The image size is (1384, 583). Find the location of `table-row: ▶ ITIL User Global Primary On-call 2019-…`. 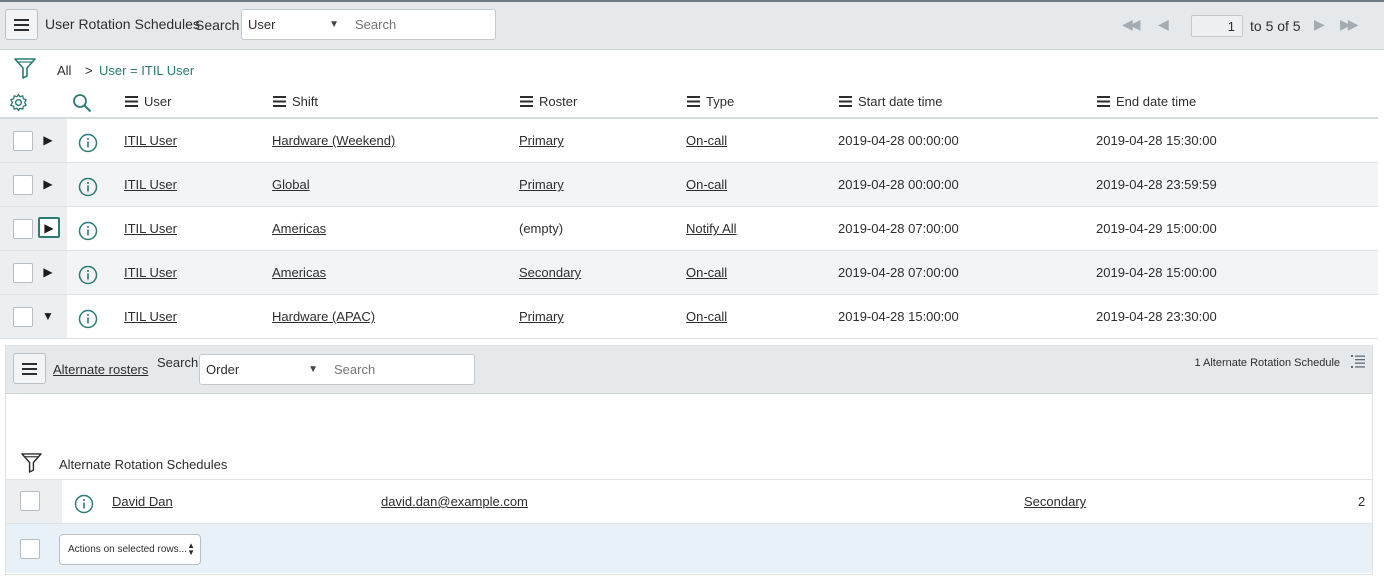

table-row: ▶ ITIL User Global Primary On-call 2019-… is located at coordinates (689, 185).